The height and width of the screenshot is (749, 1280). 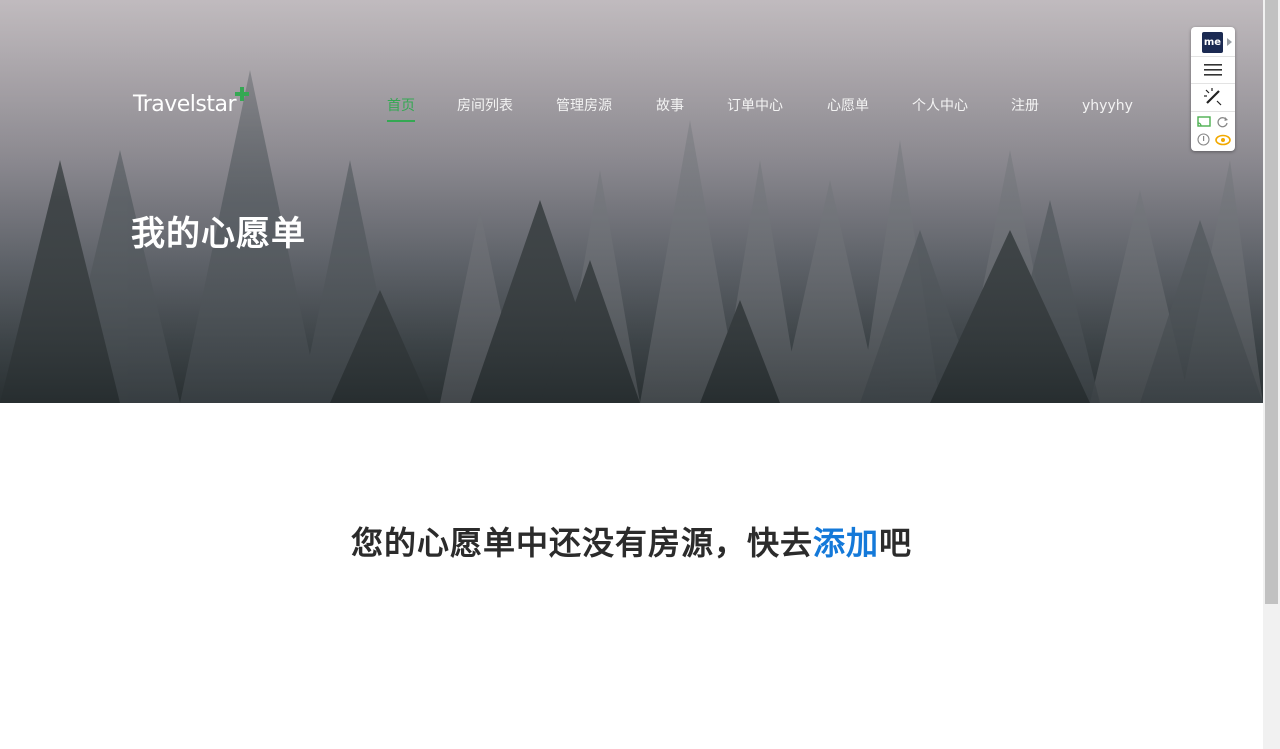 I want to click on nav-item-manage-listings: 管理房源, so click(x=584, y=106).